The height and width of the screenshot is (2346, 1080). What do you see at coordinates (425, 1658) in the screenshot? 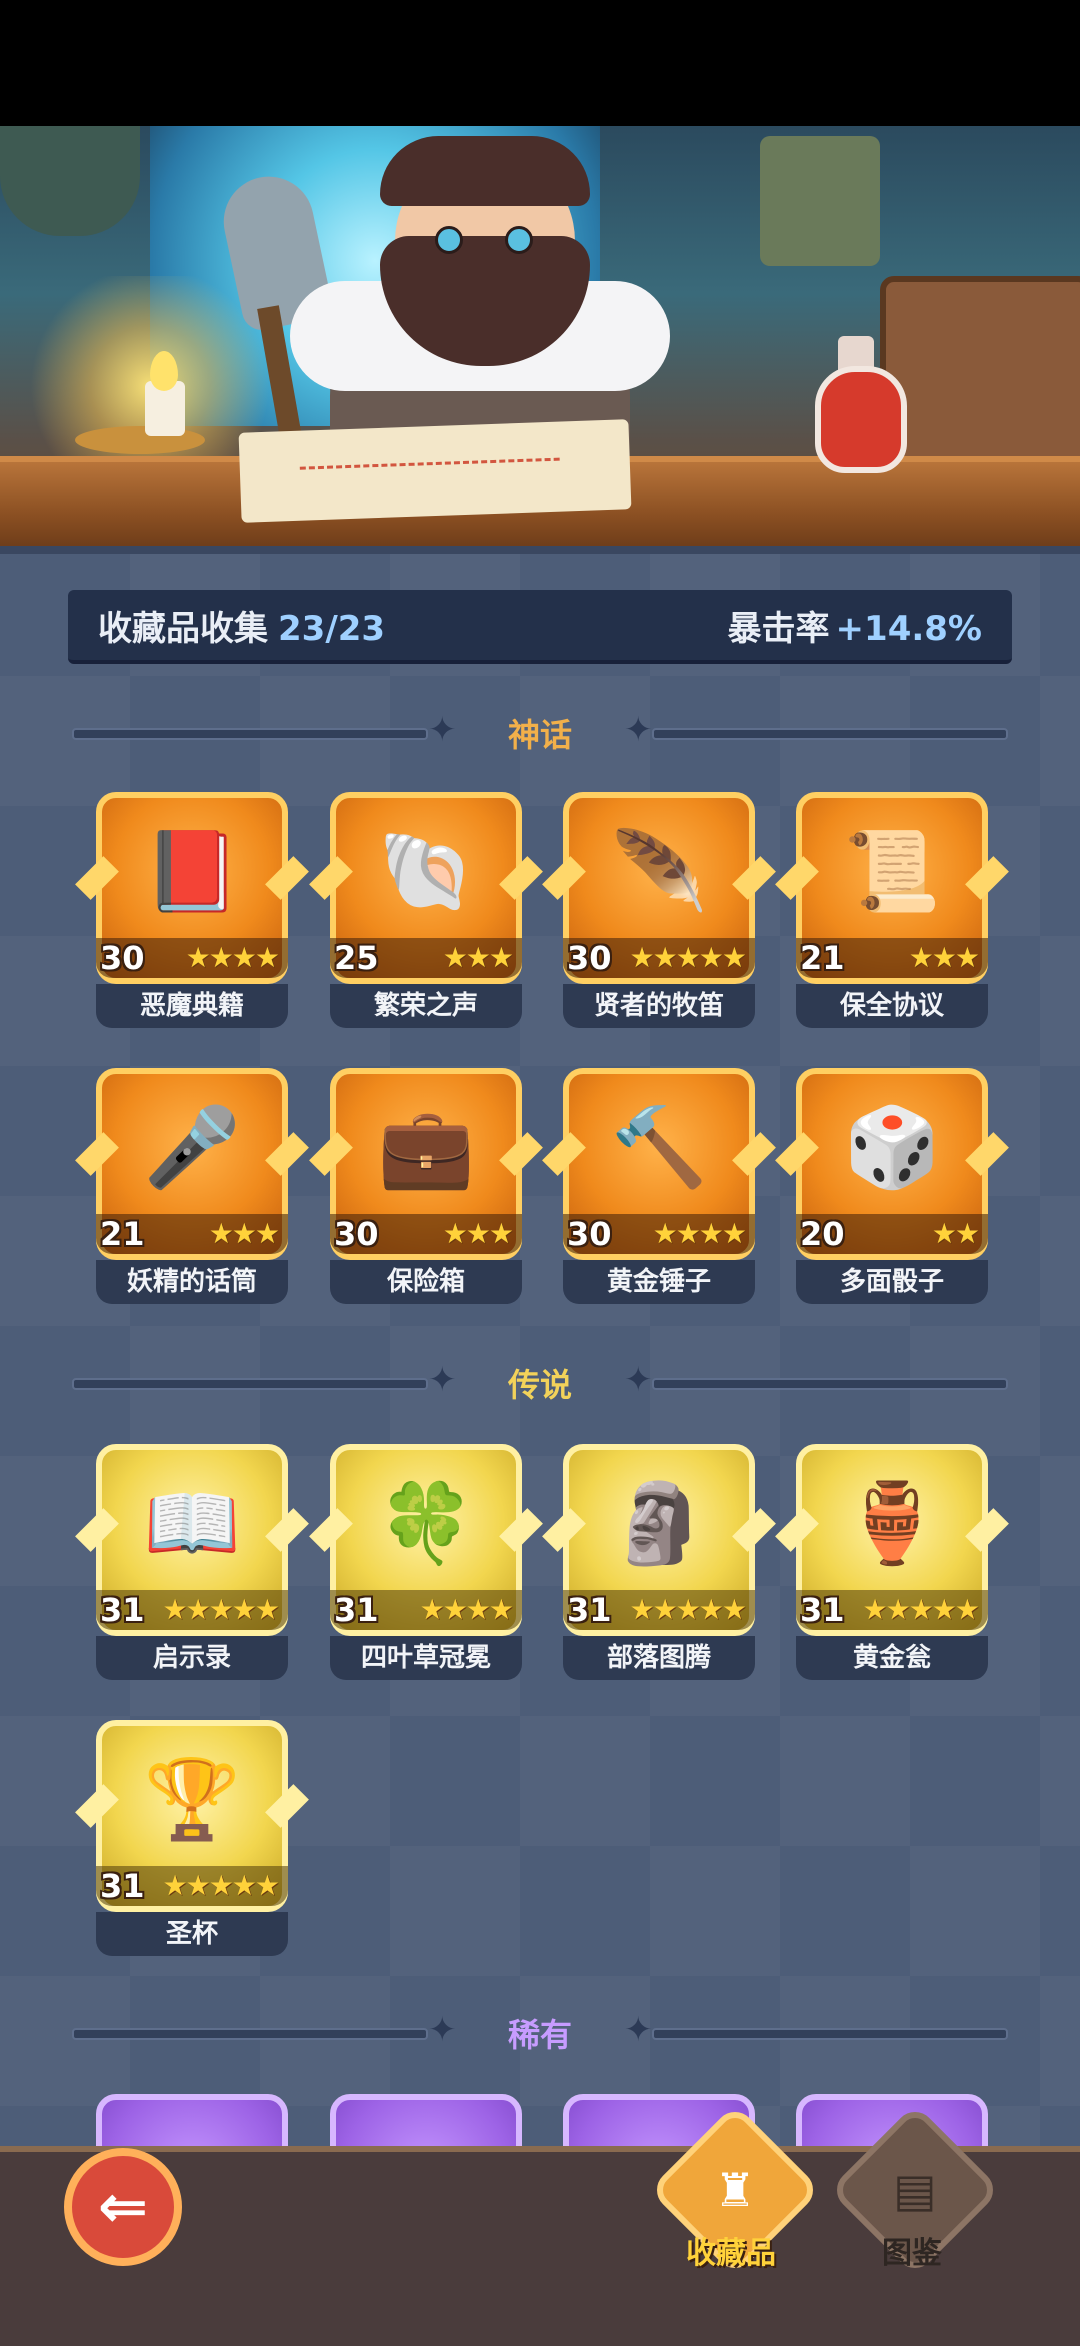
I see `collectible-name: 四叶草冠冕` at bounding box center [425, 1658].